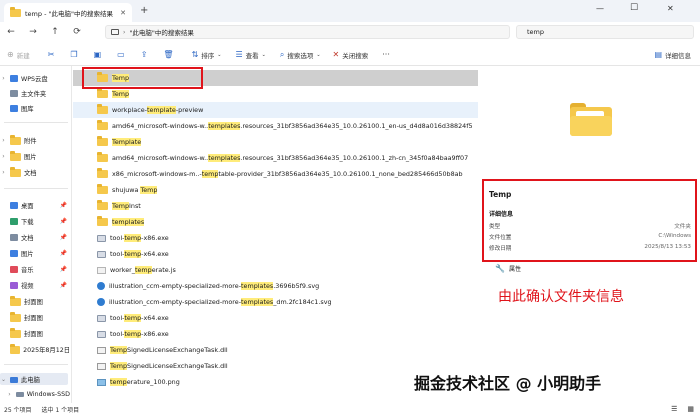 The width and height of the screenshot is (700, 415). I want to click on list-view-icon: ☰, so click(674, 409).